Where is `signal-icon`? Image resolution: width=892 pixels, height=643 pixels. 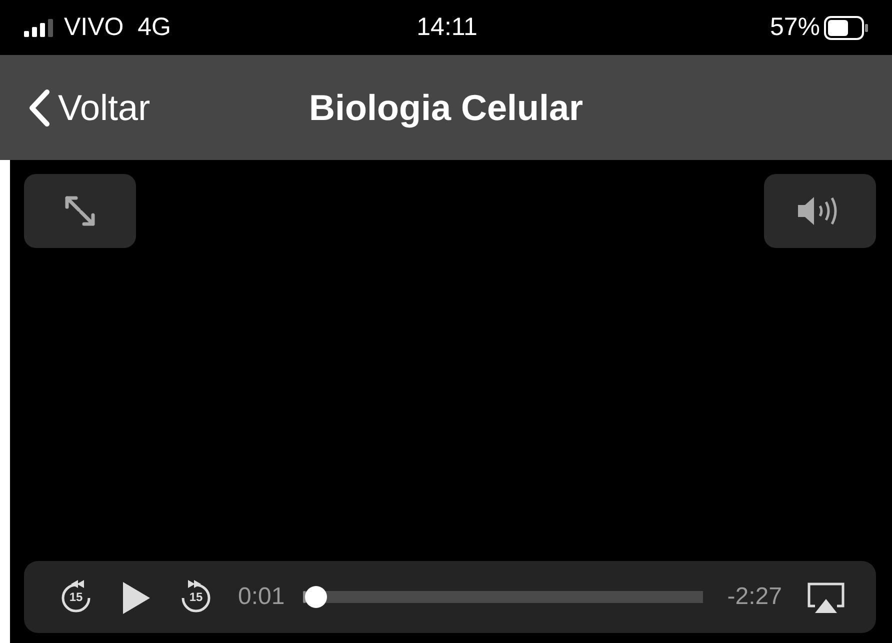 signal-icon is located at coordinates (40, 28).